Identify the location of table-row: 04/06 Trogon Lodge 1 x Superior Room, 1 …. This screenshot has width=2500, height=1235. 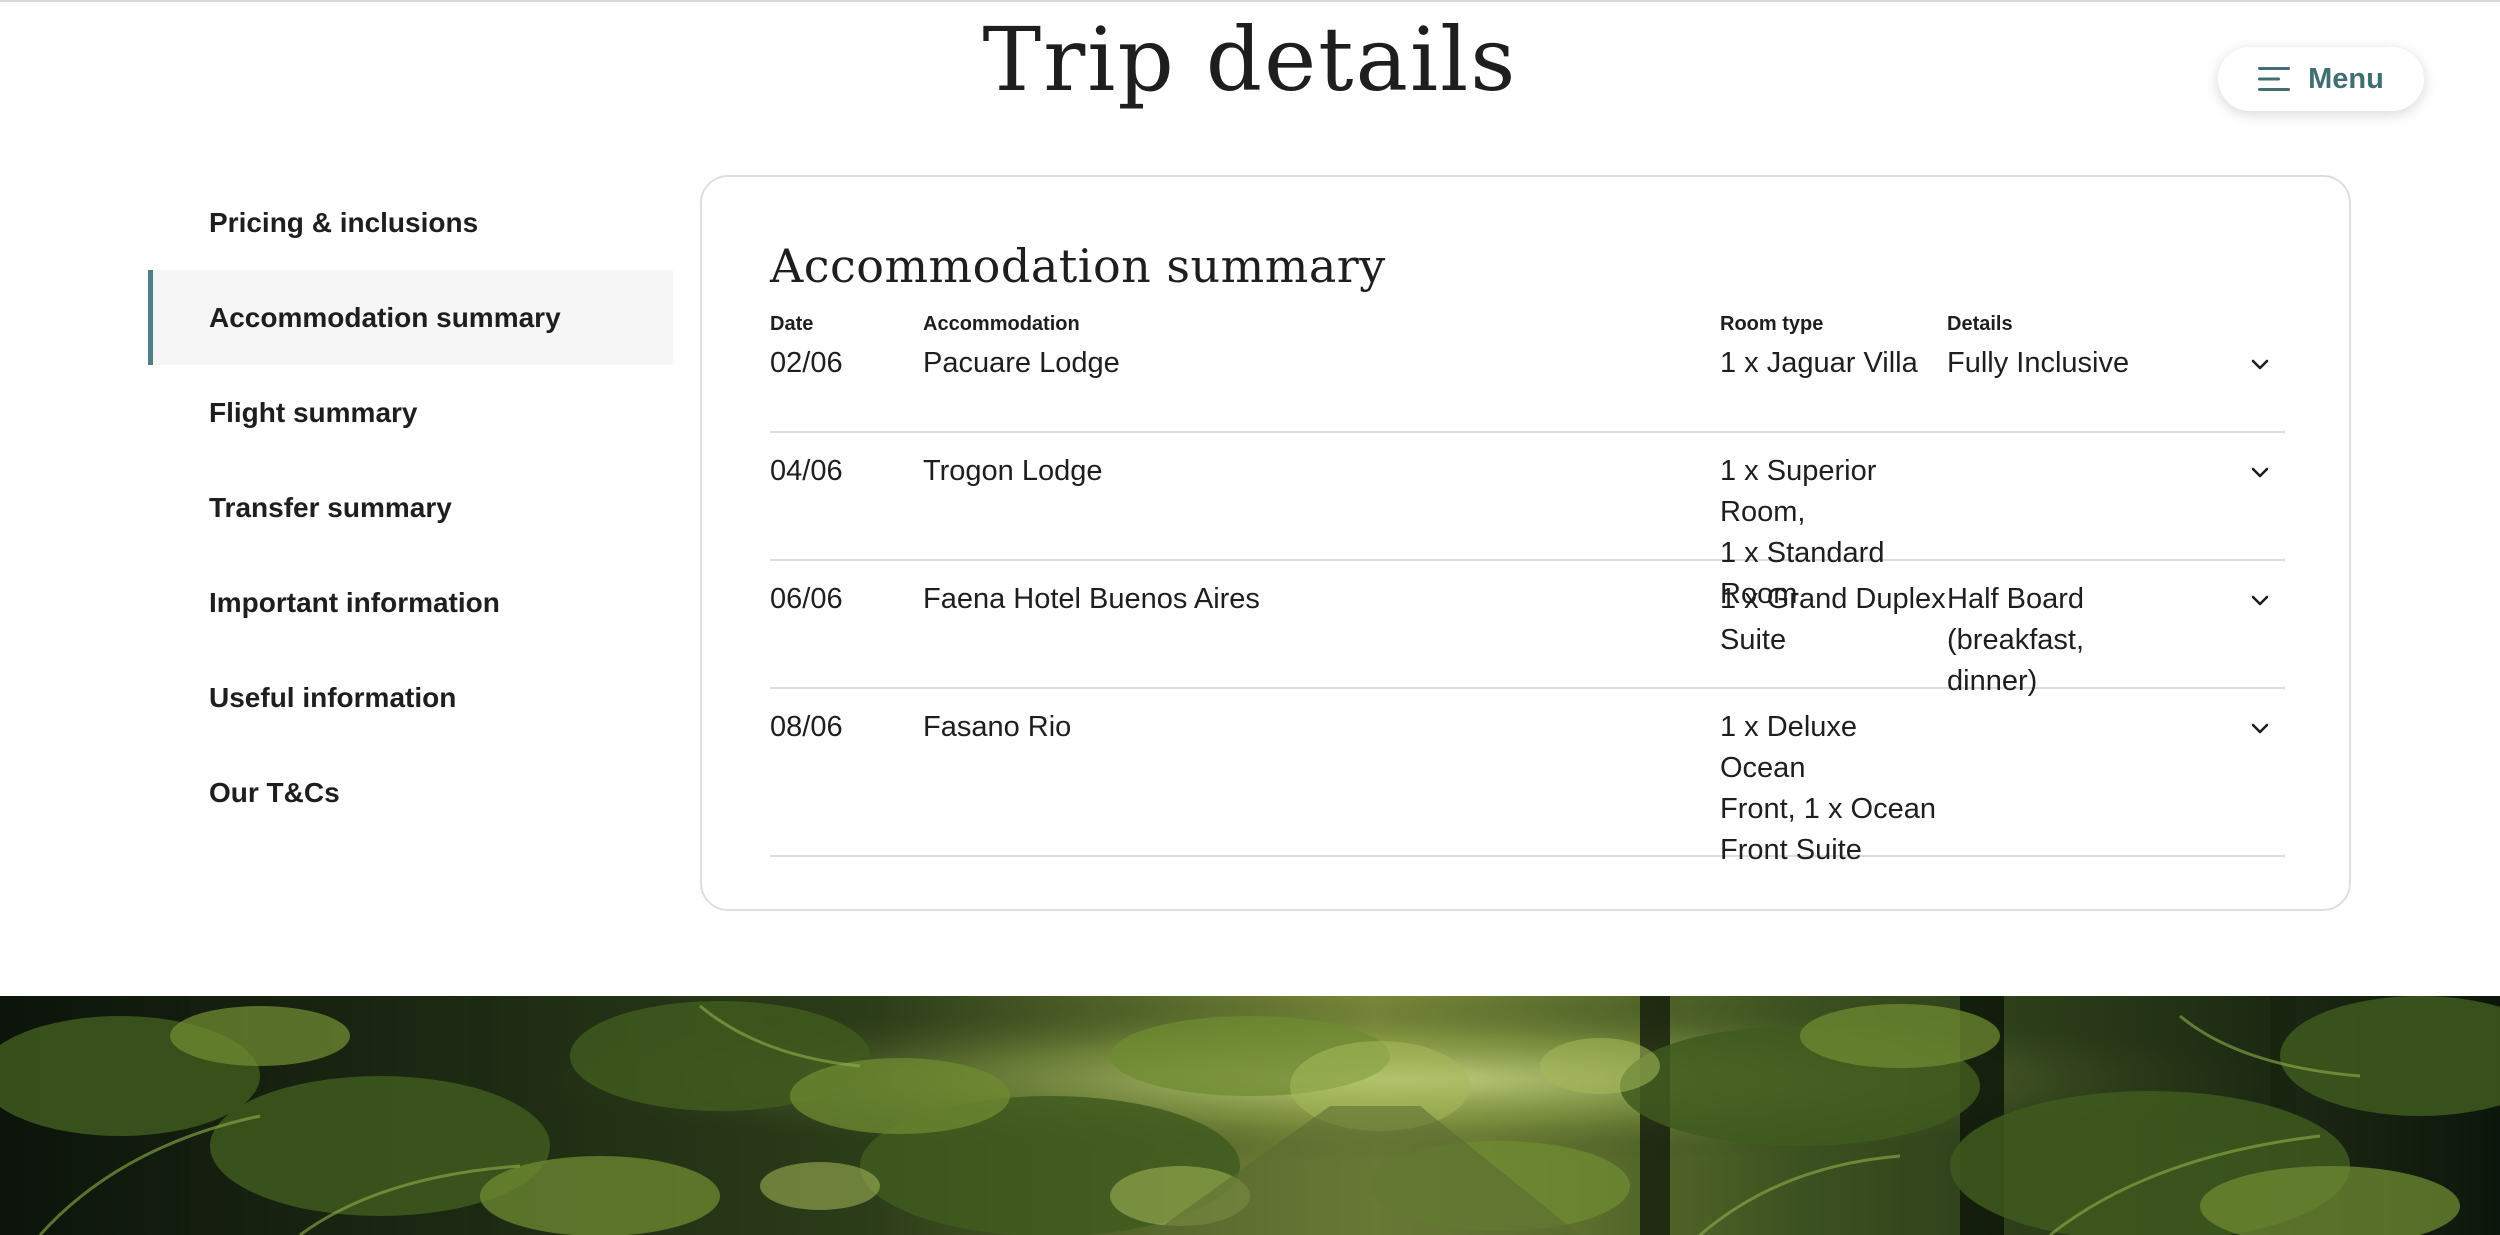
(1527, 521).